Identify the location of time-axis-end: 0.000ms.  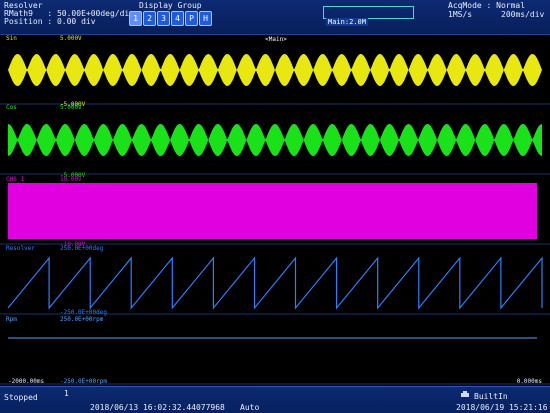
(530, 381).